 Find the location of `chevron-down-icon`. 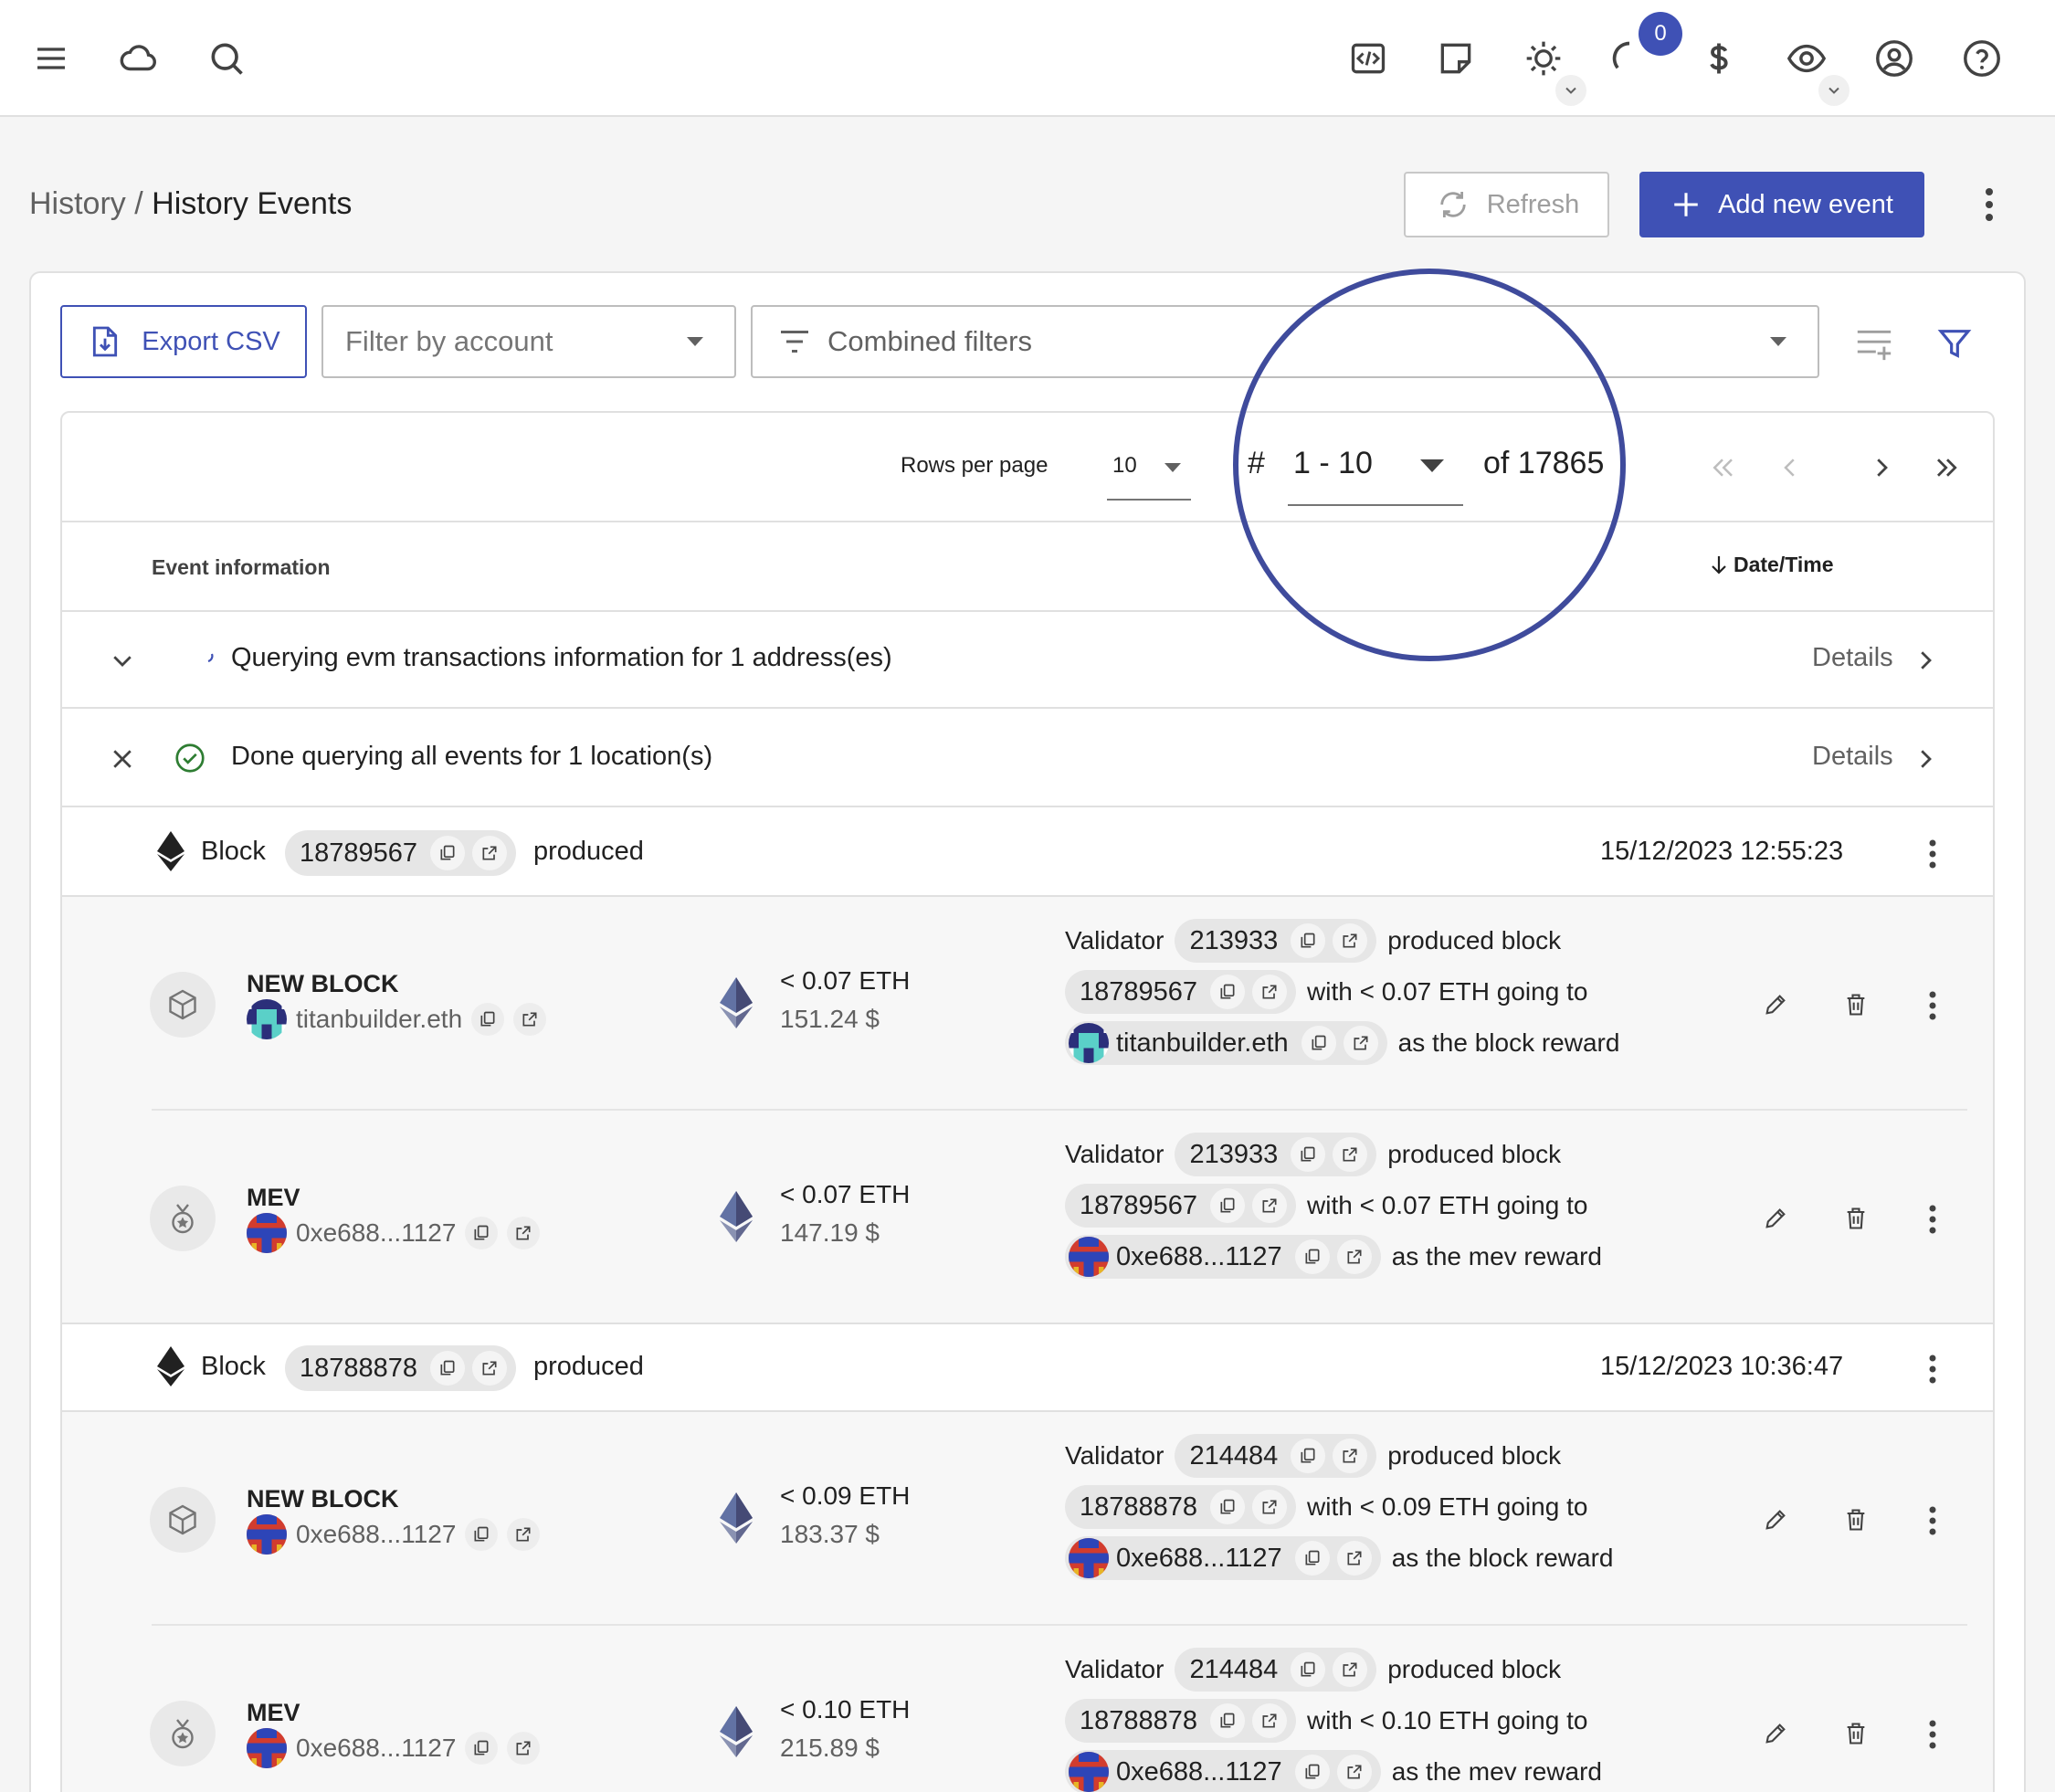

chevron-down-icon is located at coordinates (122, 660).